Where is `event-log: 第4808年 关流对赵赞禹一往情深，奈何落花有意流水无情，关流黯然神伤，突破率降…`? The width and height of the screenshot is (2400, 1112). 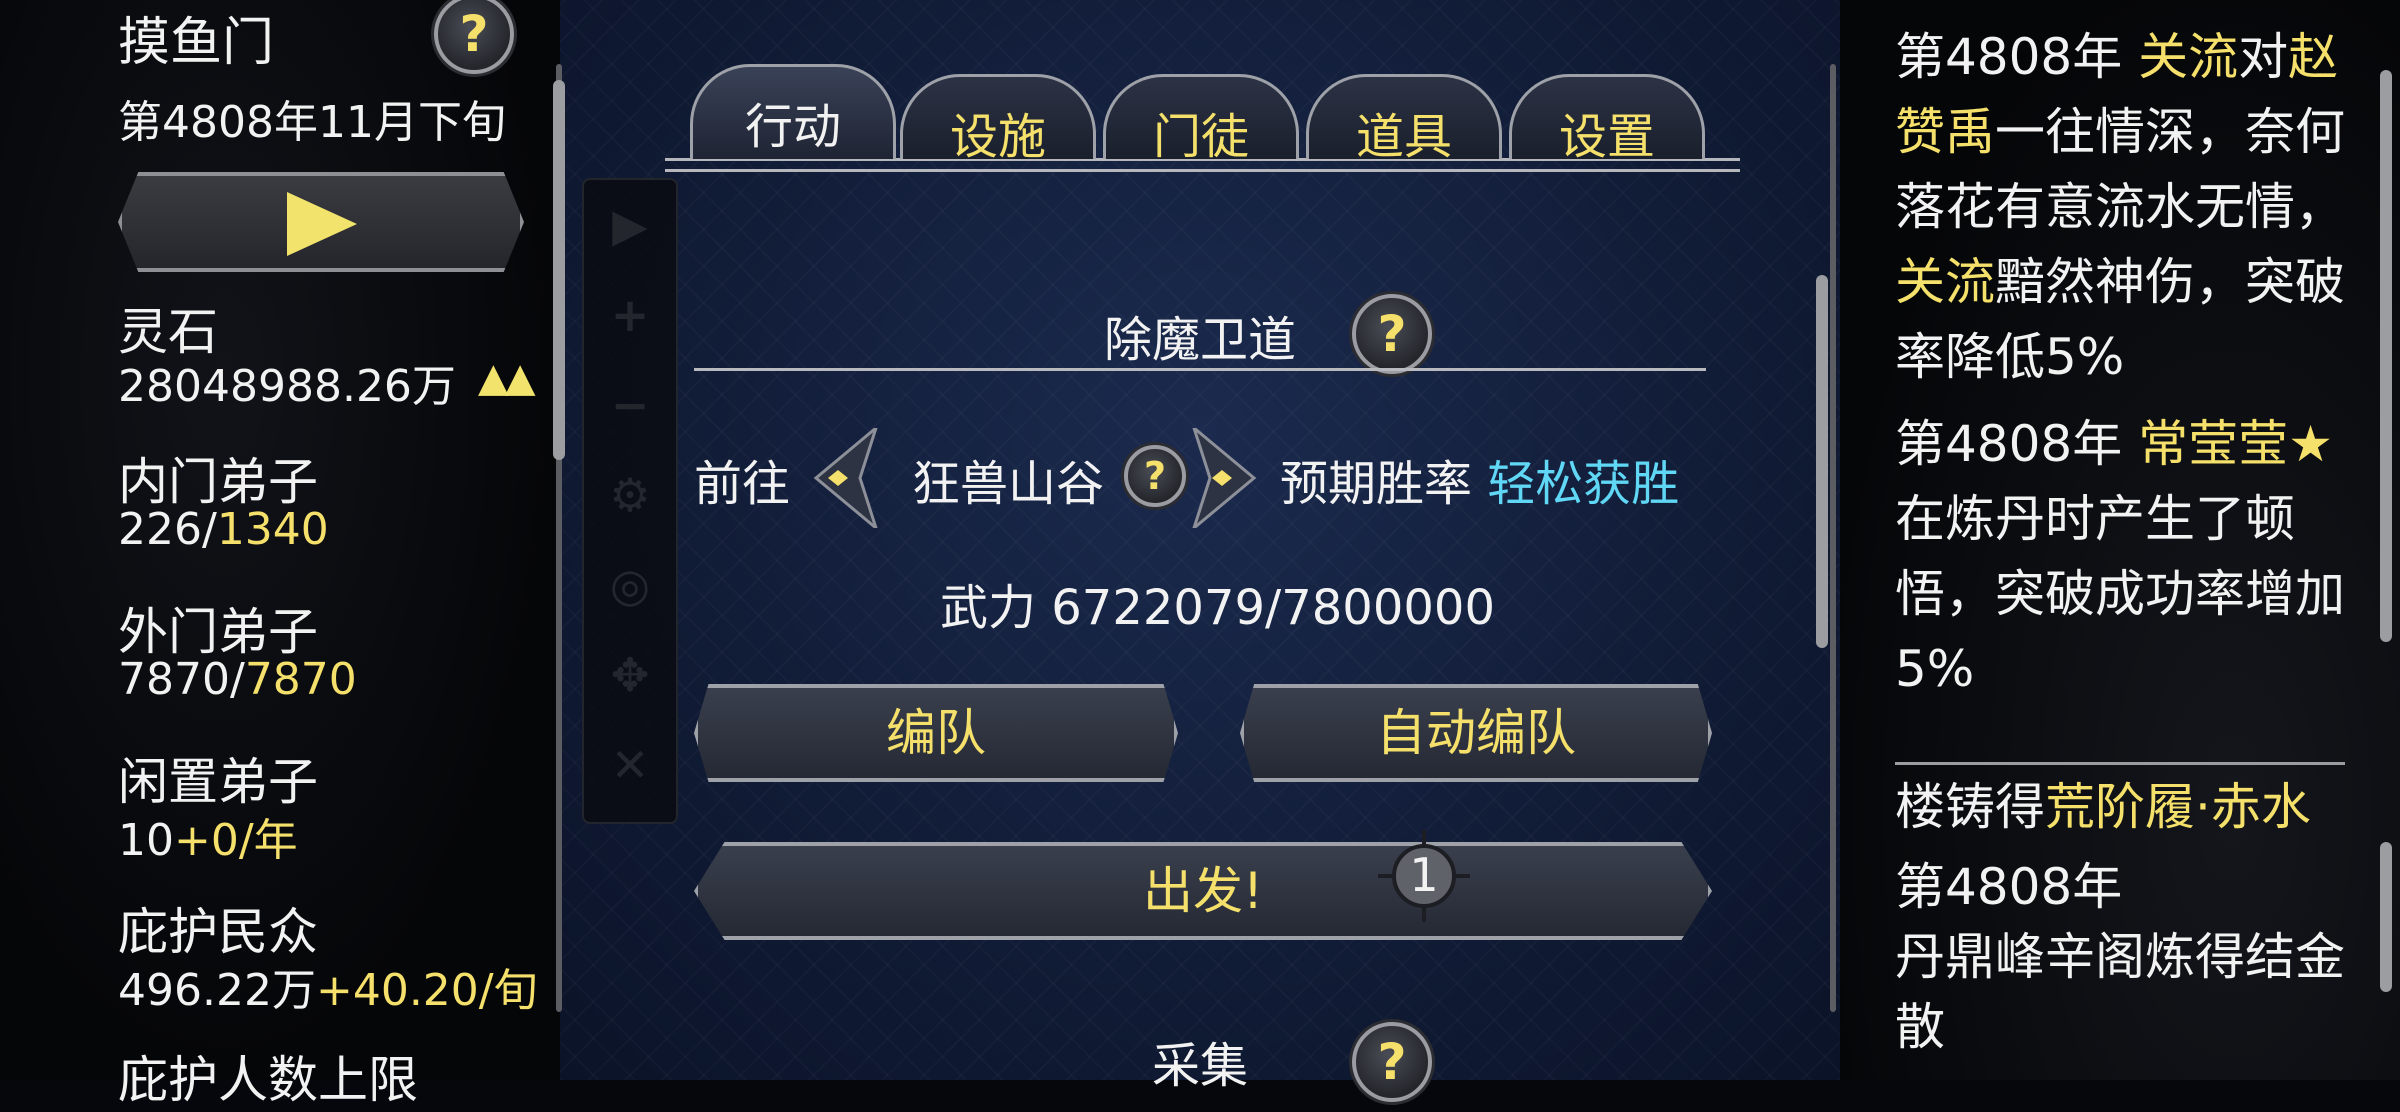 event-log: 第4808年 关流对赵赞禹一往情深，奈何落花有意流水无情，关流黯然神伤，突破率降… is located at coordinates (2125, 369).